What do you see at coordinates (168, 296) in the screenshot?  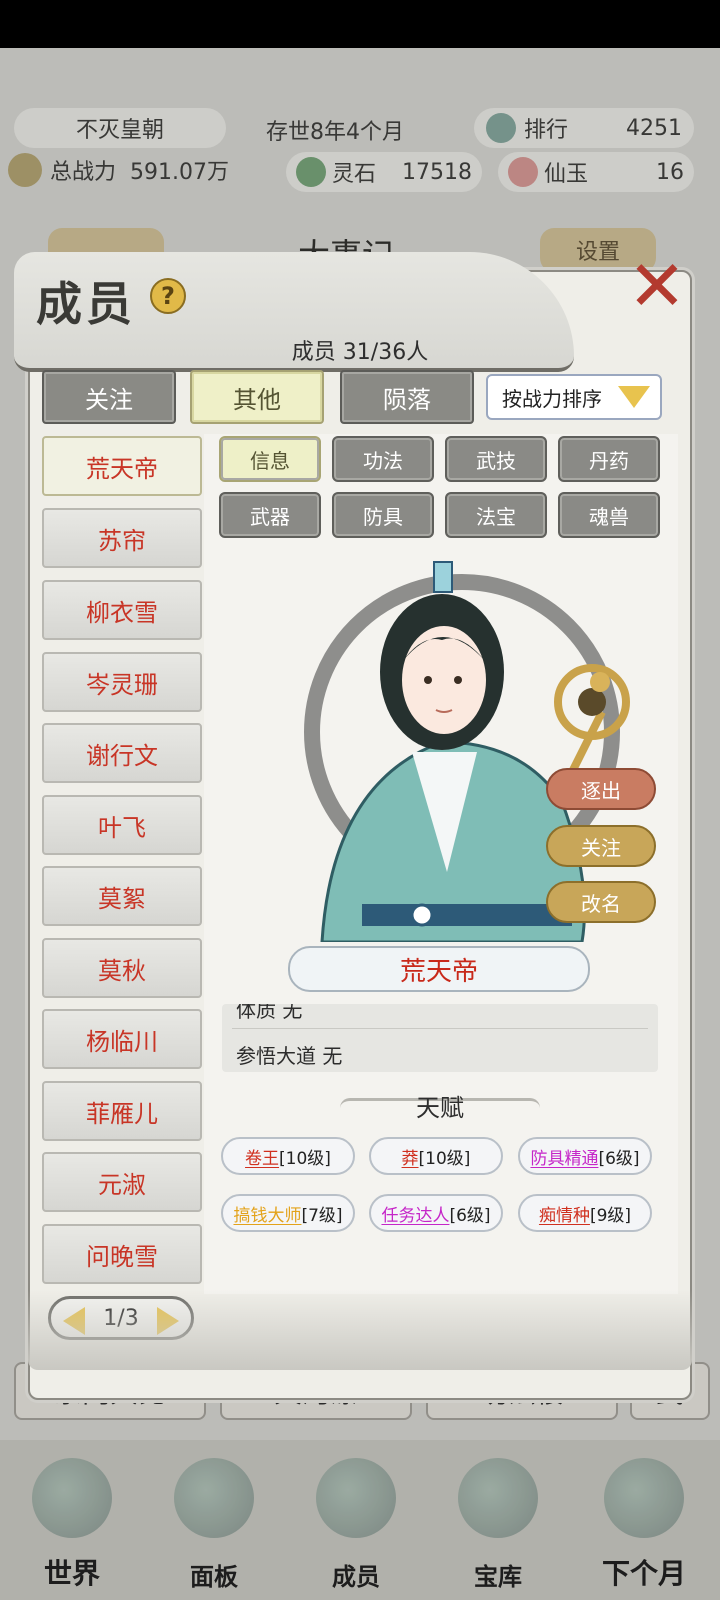 I see `help-icon: ?` at bounding box center [168, 296].